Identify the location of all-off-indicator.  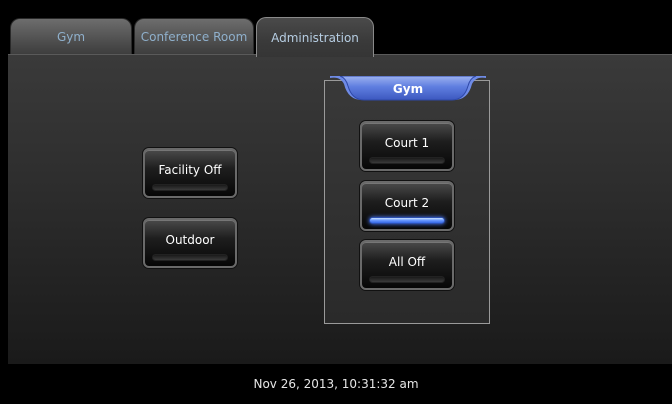
(407, 279).